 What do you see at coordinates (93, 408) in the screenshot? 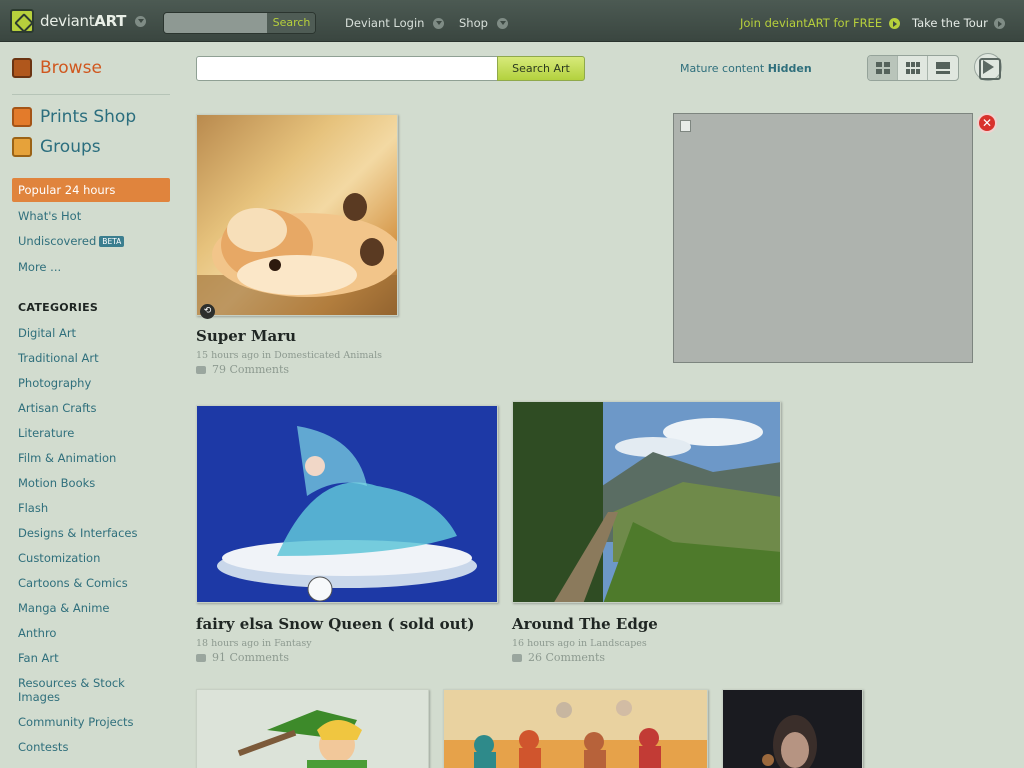
I see `category-artisan-crafts: Artisan Crafts` at bounding box center [93, 408].